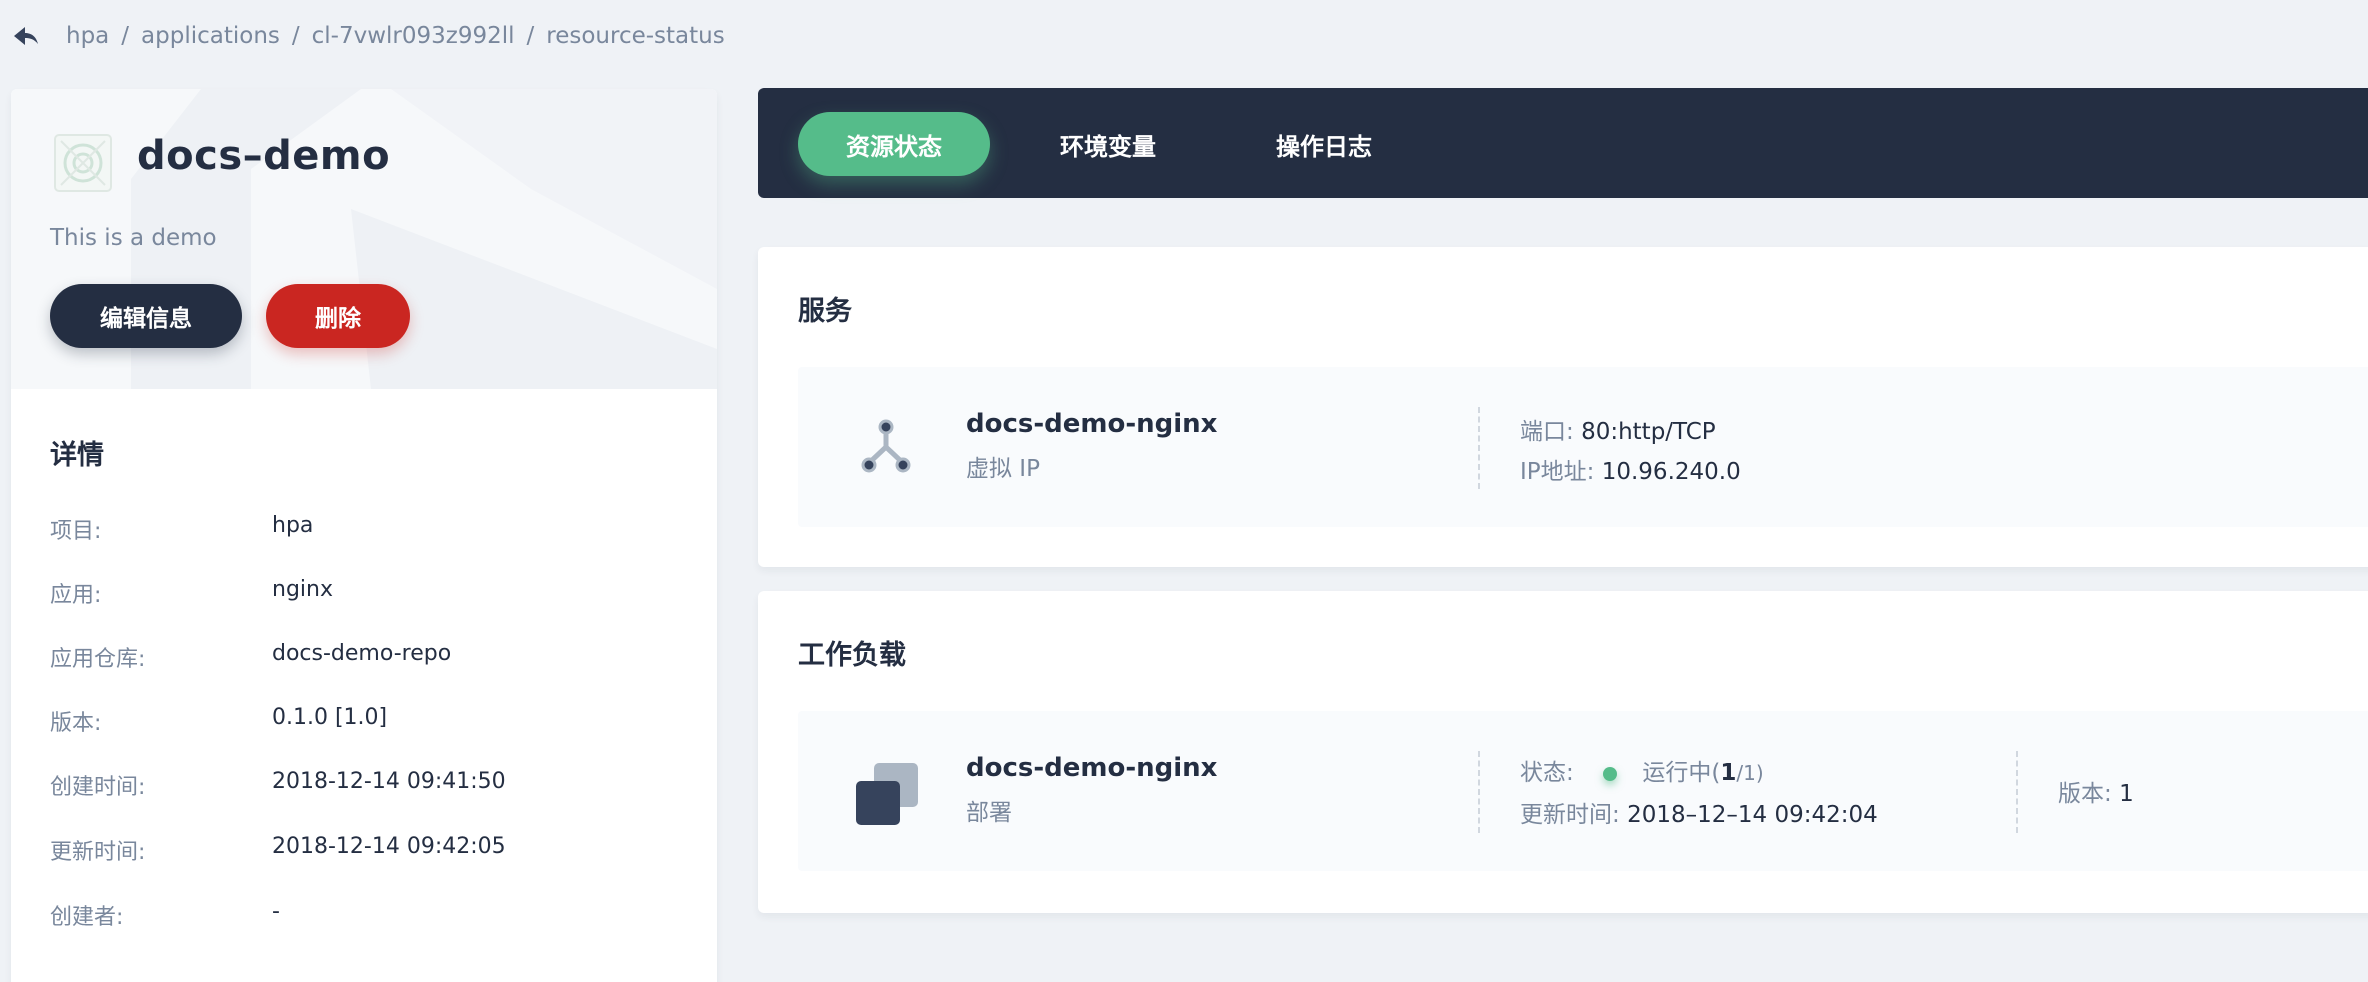 The image size is (2368, 982). Describe the element at coordinates (887, 794) in the screenshot. I see `deployment-icon` at that location.